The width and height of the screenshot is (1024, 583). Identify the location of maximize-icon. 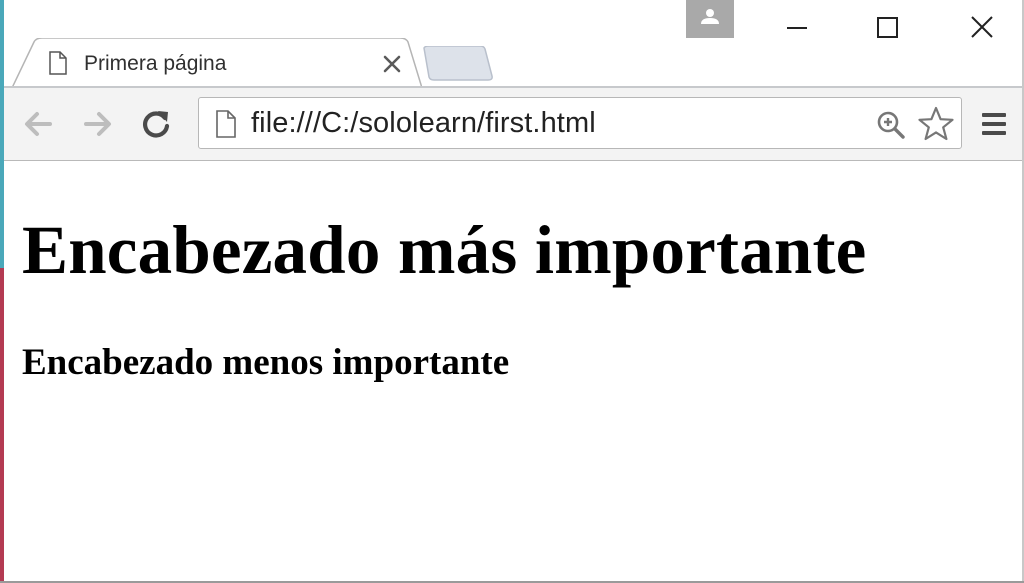
(887, 27).